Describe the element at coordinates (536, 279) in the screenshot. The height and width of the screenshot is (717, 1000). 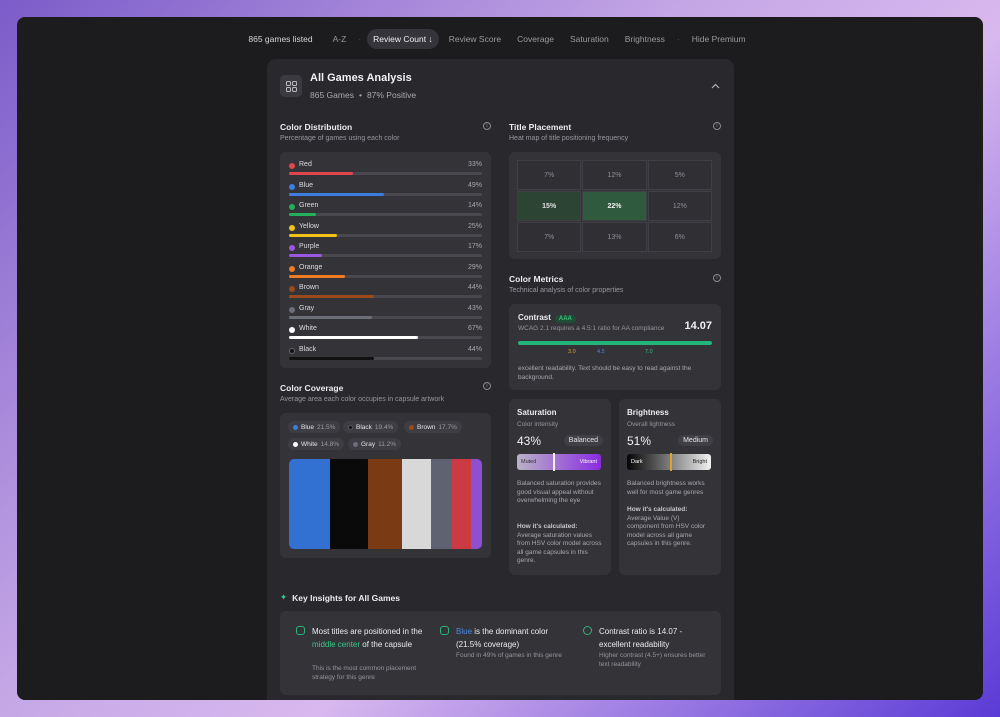
I see `color-metrics-title: Color Metrics` at that location.